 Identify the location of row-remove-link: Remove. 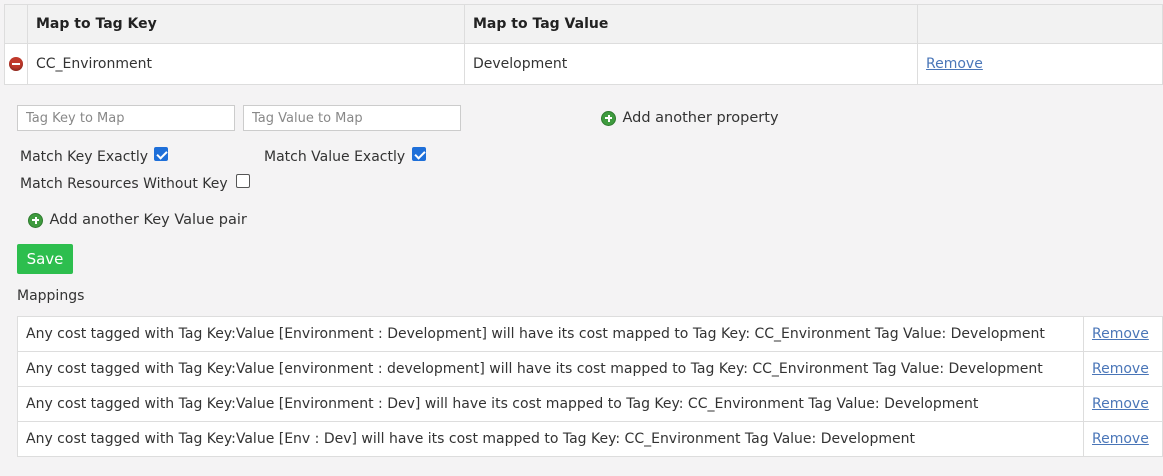
(954, 64).